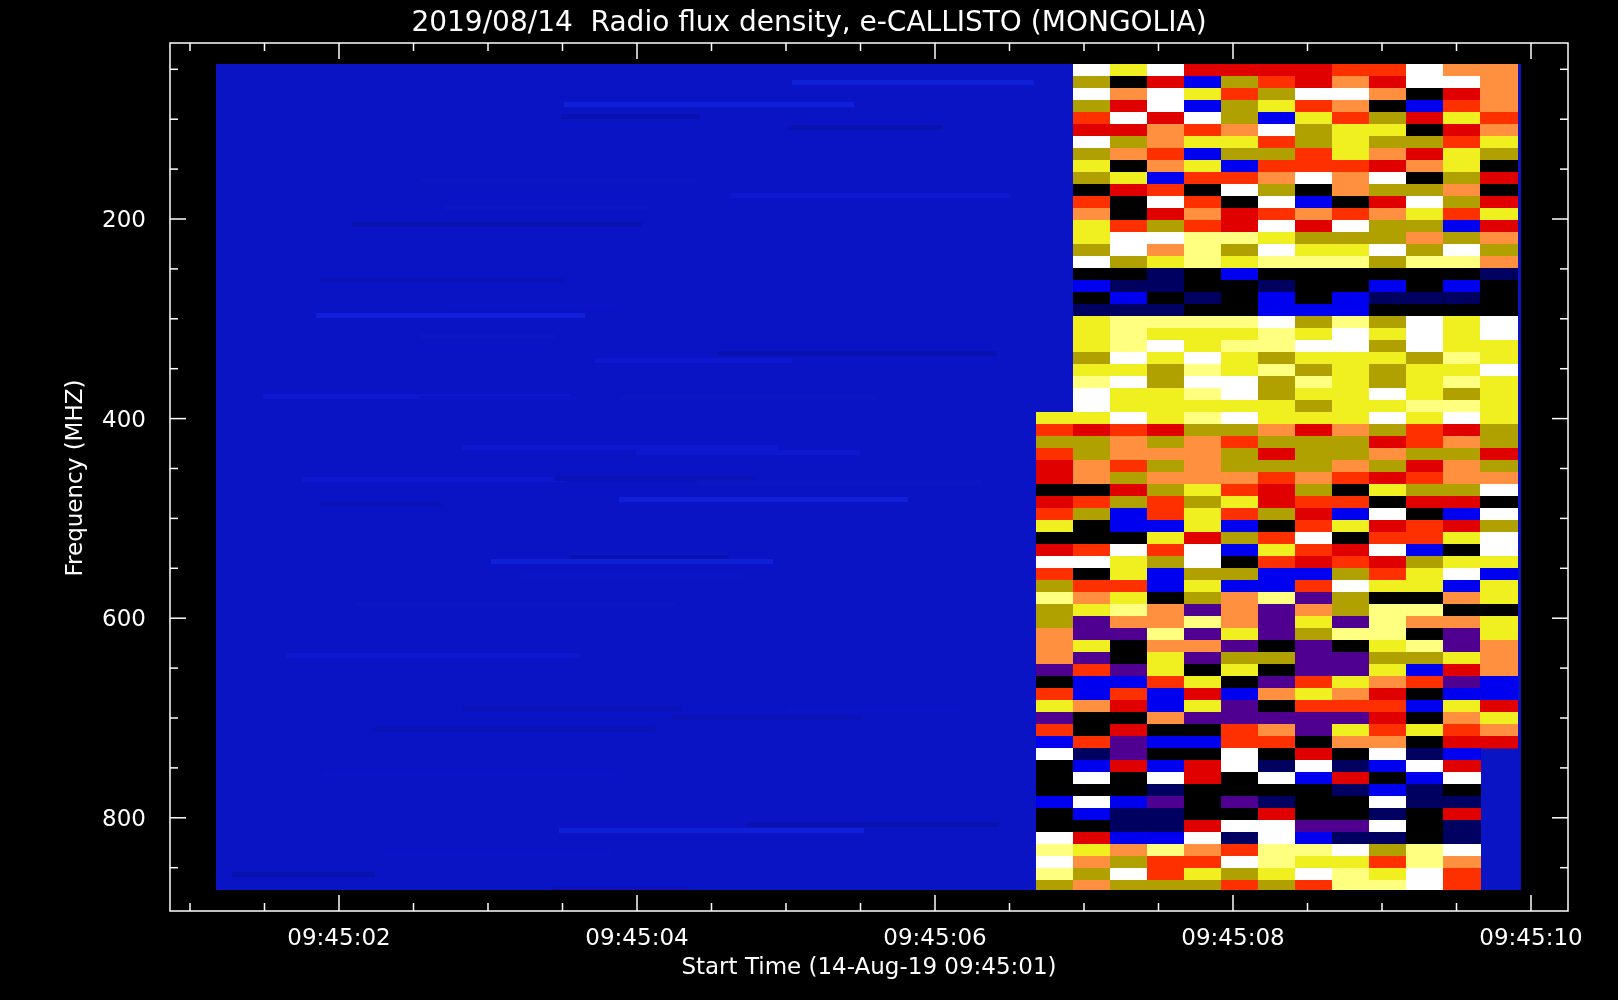 The height and width of the screenshot is (1000, 1618). What do you see at coordinates (935, 937) in the screenshot?
I see `x-tick-label: 09:45:06` at bounding box center [935, 937].